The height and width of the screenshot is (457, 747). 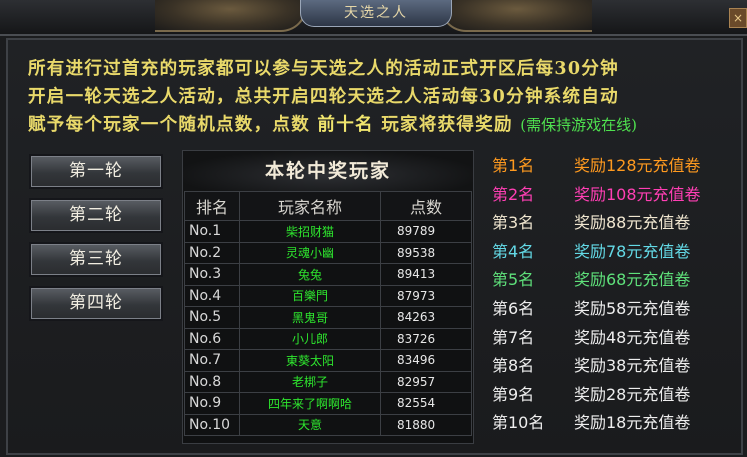 I want to click on round-1-button: 第一轮, so click(x=96, y=171).